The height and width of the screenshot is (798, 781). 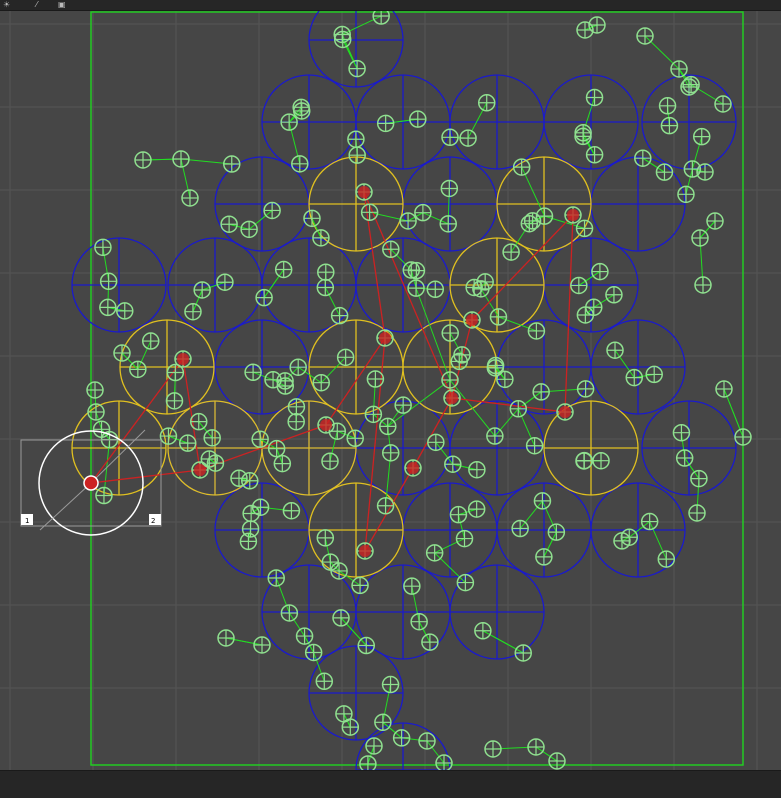 I want to click on bottom-status-bar, so click(x=390, y=784).